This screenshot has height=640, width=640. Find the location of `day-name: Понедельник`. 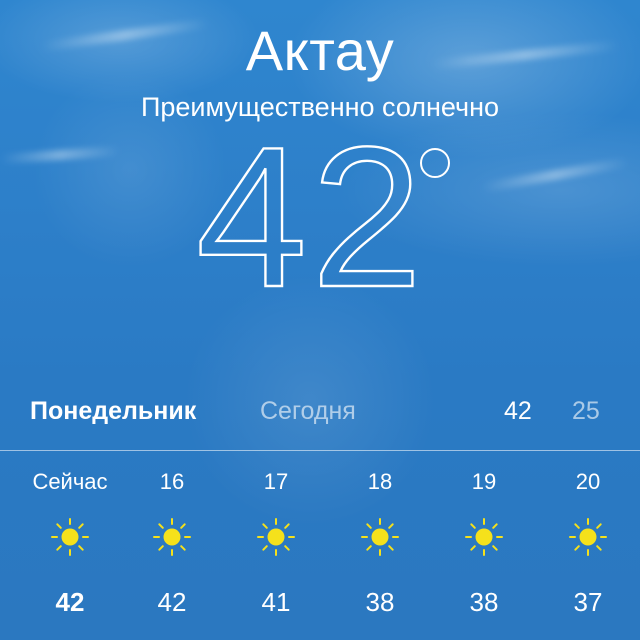

day-name: Понедельник is located at coordinates (113, 411).